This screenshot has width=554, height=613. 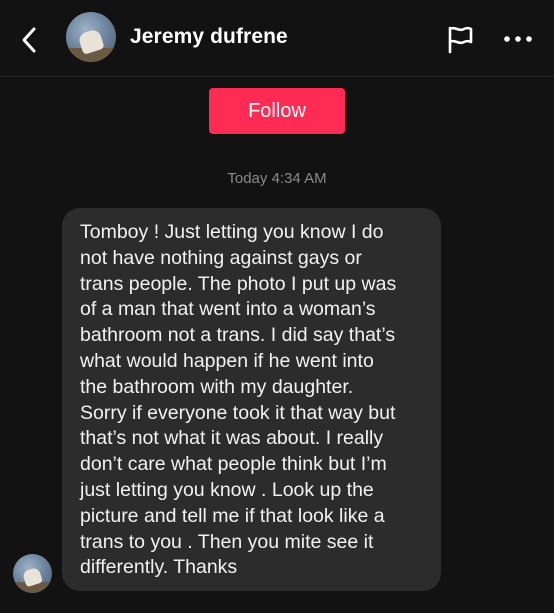 I want to click on chat-header: Jeremy dufrene, so click(x=277, y=38).